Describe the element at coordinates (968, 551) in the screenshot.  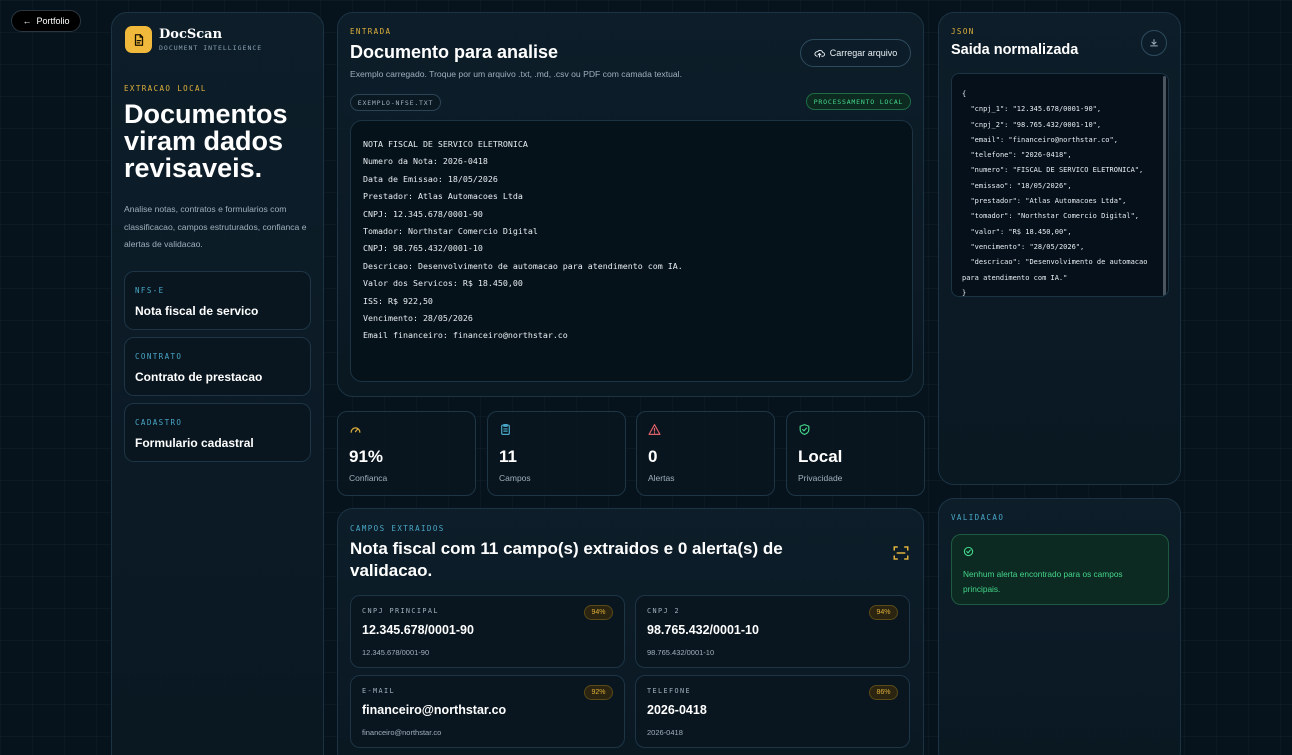
I see `check-circle-icon` at that location.